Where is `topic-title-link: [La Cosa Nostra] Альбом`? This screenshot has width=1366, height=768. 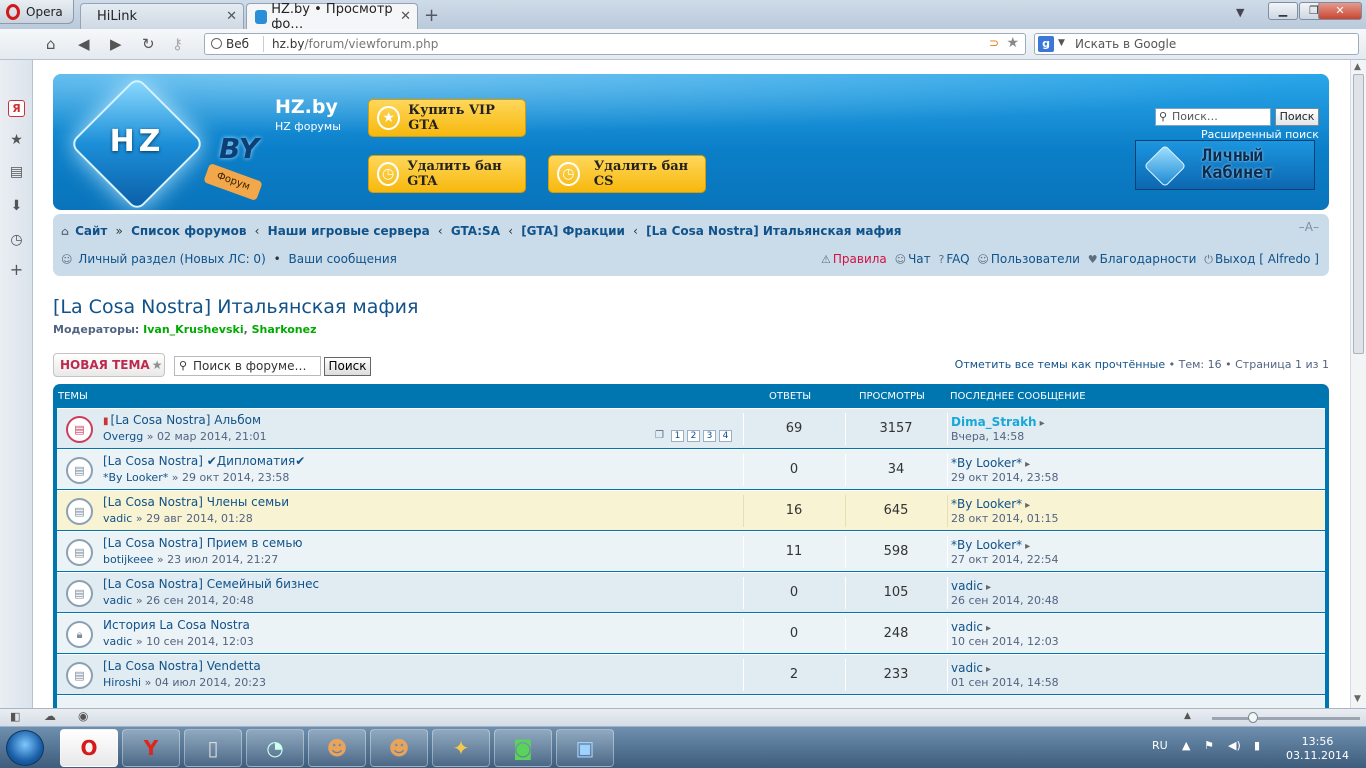
topic-title-link: [La Cosa Nostra] Альбом is located at coordinates (186, 420).